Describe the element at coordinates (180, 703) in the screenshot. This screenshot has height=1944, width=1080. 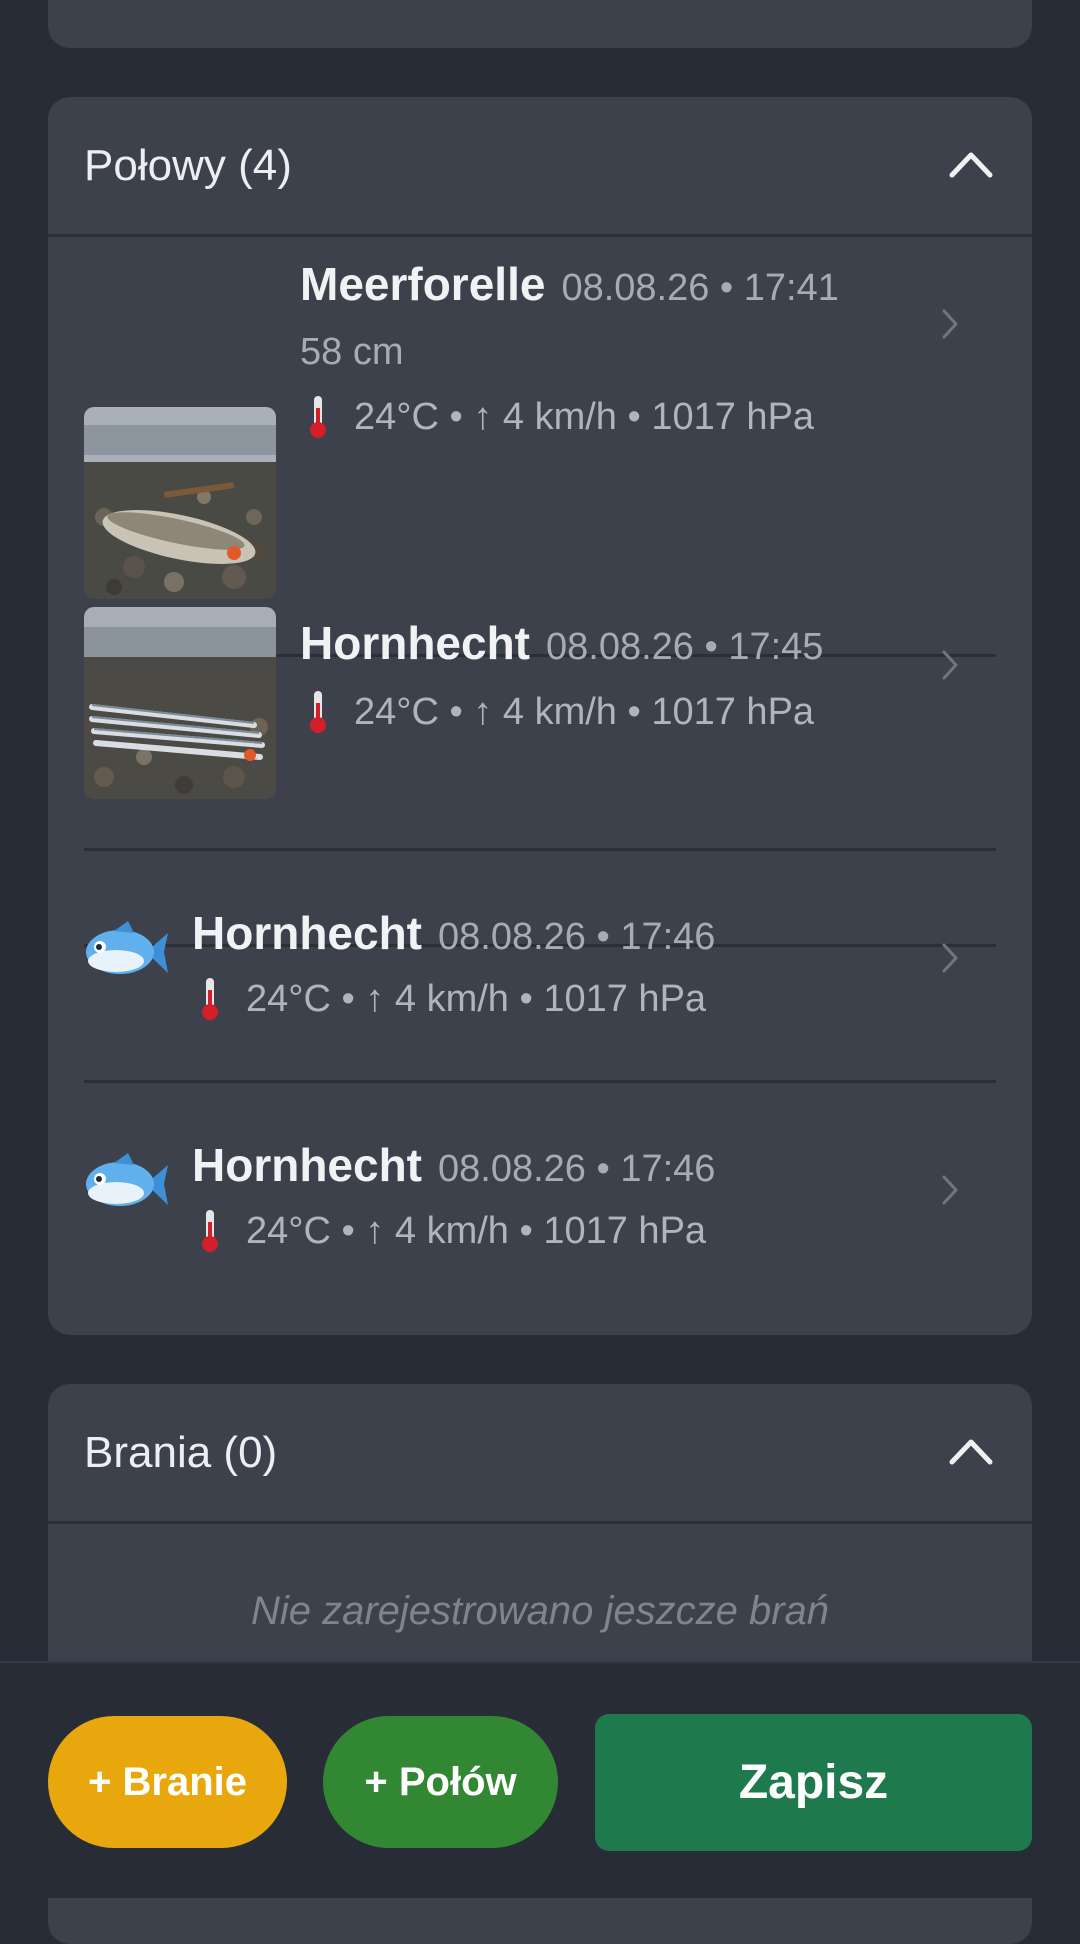
I see `catch-photo-garfish` at that location.